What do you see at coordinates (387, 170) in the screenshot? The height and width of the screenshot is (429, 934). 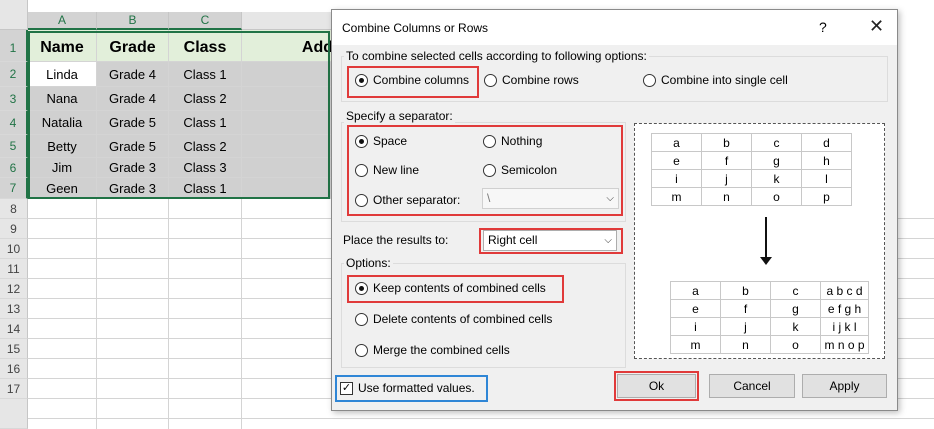 I see `separator-newline-radio: New line` at bounding box center [387, 170].